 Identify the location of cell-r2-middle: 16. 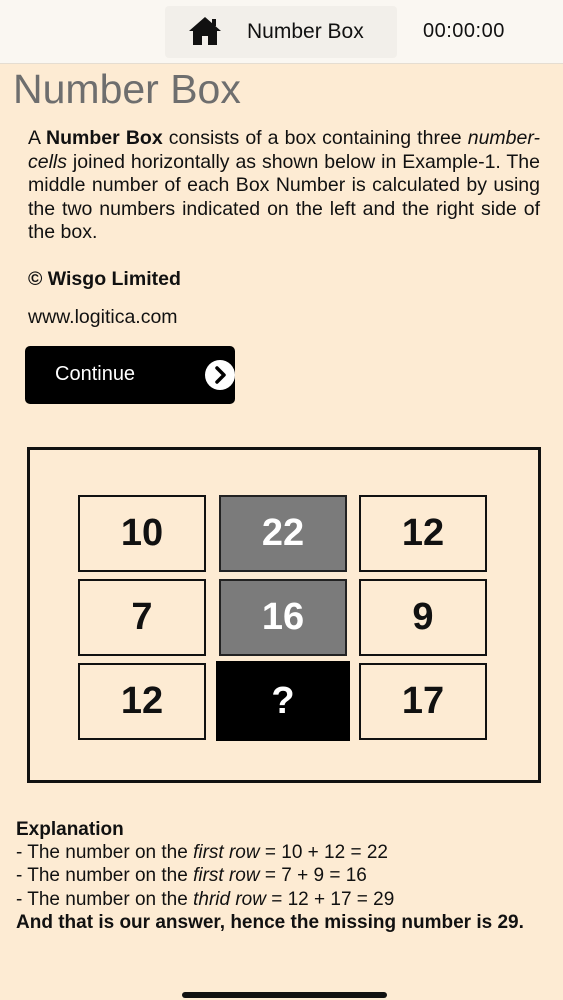
(283, 617).